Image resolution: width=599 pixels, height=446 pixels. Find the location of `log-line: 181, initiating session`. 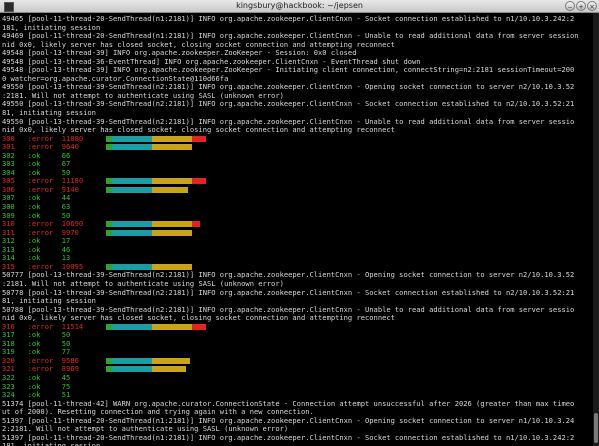

log-line: 181, initiating session is located at coordinates (51, 443).